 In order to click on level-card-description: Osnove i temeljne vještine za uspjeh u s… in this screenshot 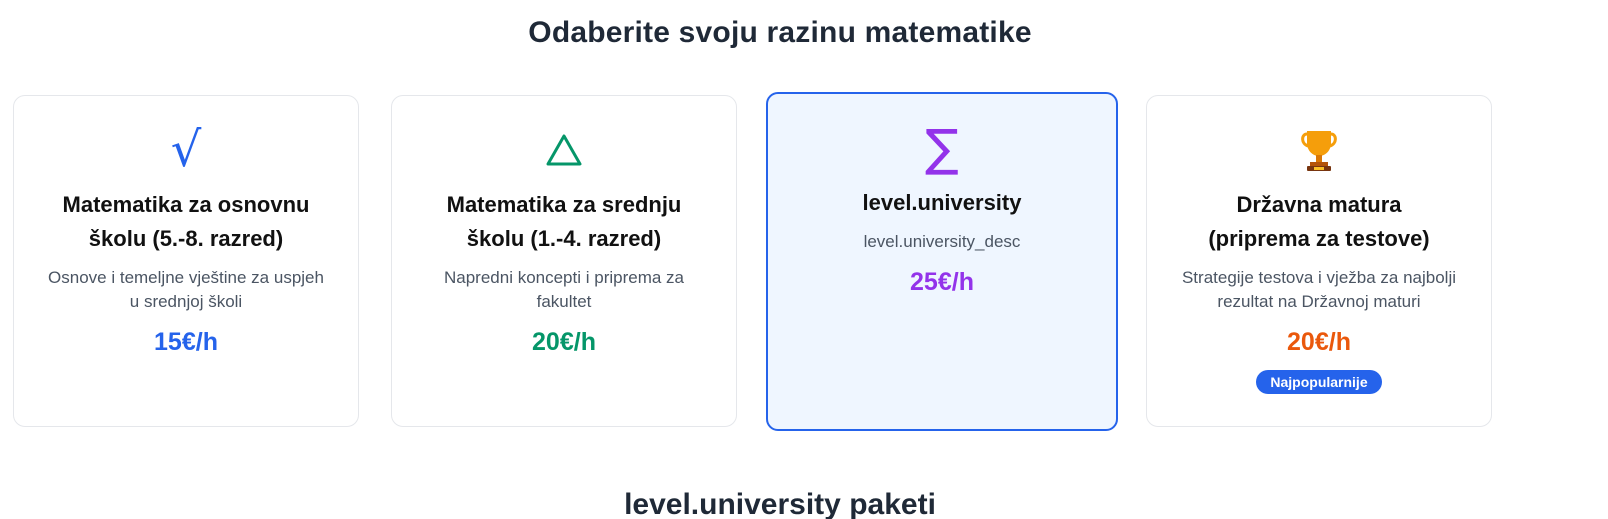, I will do `click(186, 289)`.